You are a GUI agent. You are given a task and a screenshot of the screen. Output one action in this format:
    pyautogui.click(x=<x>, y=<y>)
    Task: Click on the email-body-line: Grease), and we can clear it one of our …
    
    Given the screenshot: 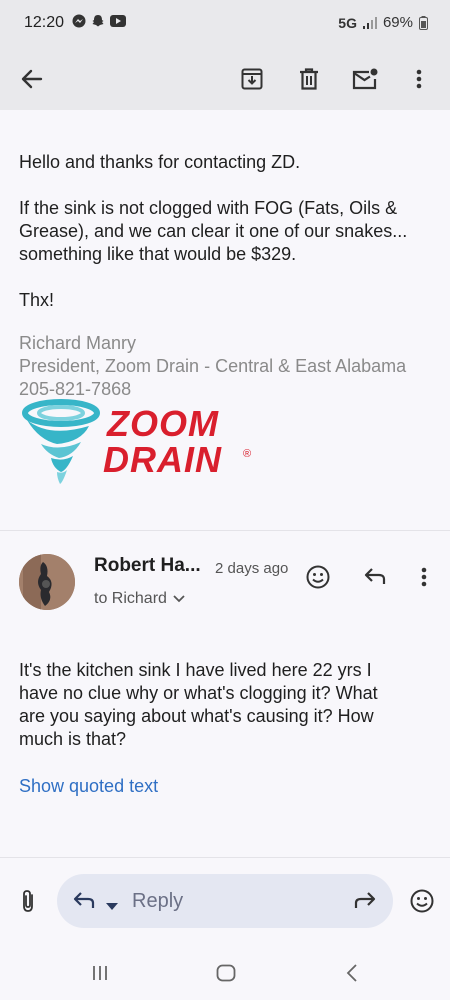 What is the action you would take?
    pyautogui.click(x=213, y=231)
    